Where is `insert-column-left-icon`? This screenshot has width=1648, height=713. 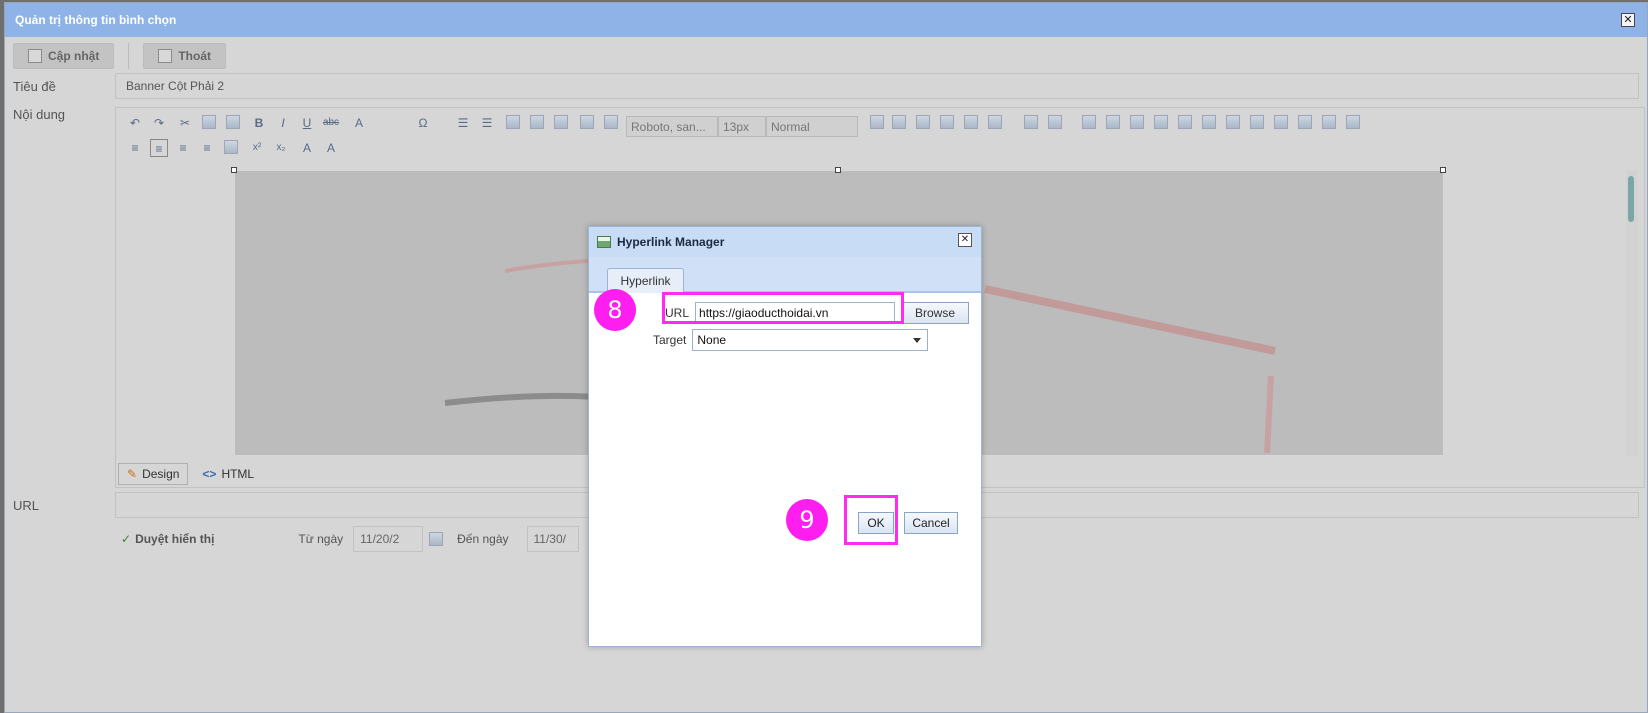 insert-column-left-icon is located at coordinates (1161, 122).